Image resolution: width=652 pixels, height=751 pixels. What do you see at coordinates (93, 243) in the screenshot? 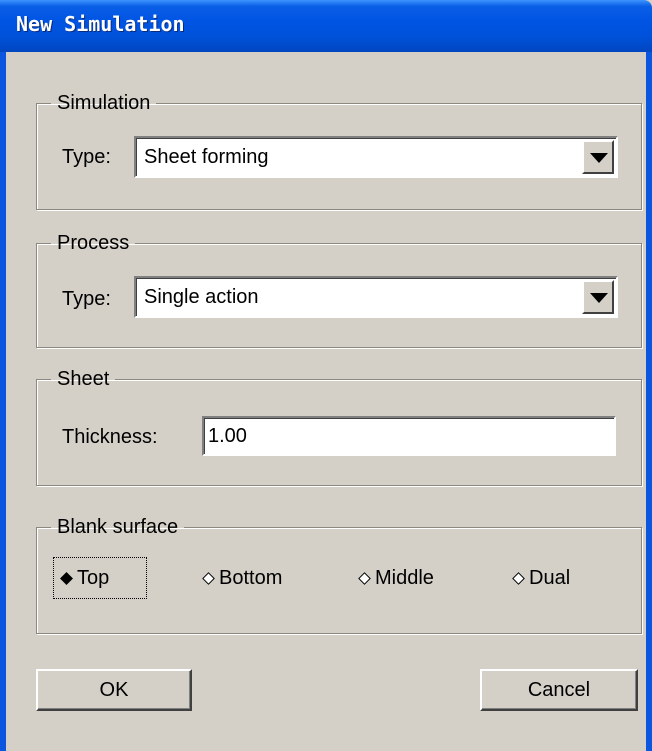
I see `process-group-label: Process` at bounding box center [93, 243].